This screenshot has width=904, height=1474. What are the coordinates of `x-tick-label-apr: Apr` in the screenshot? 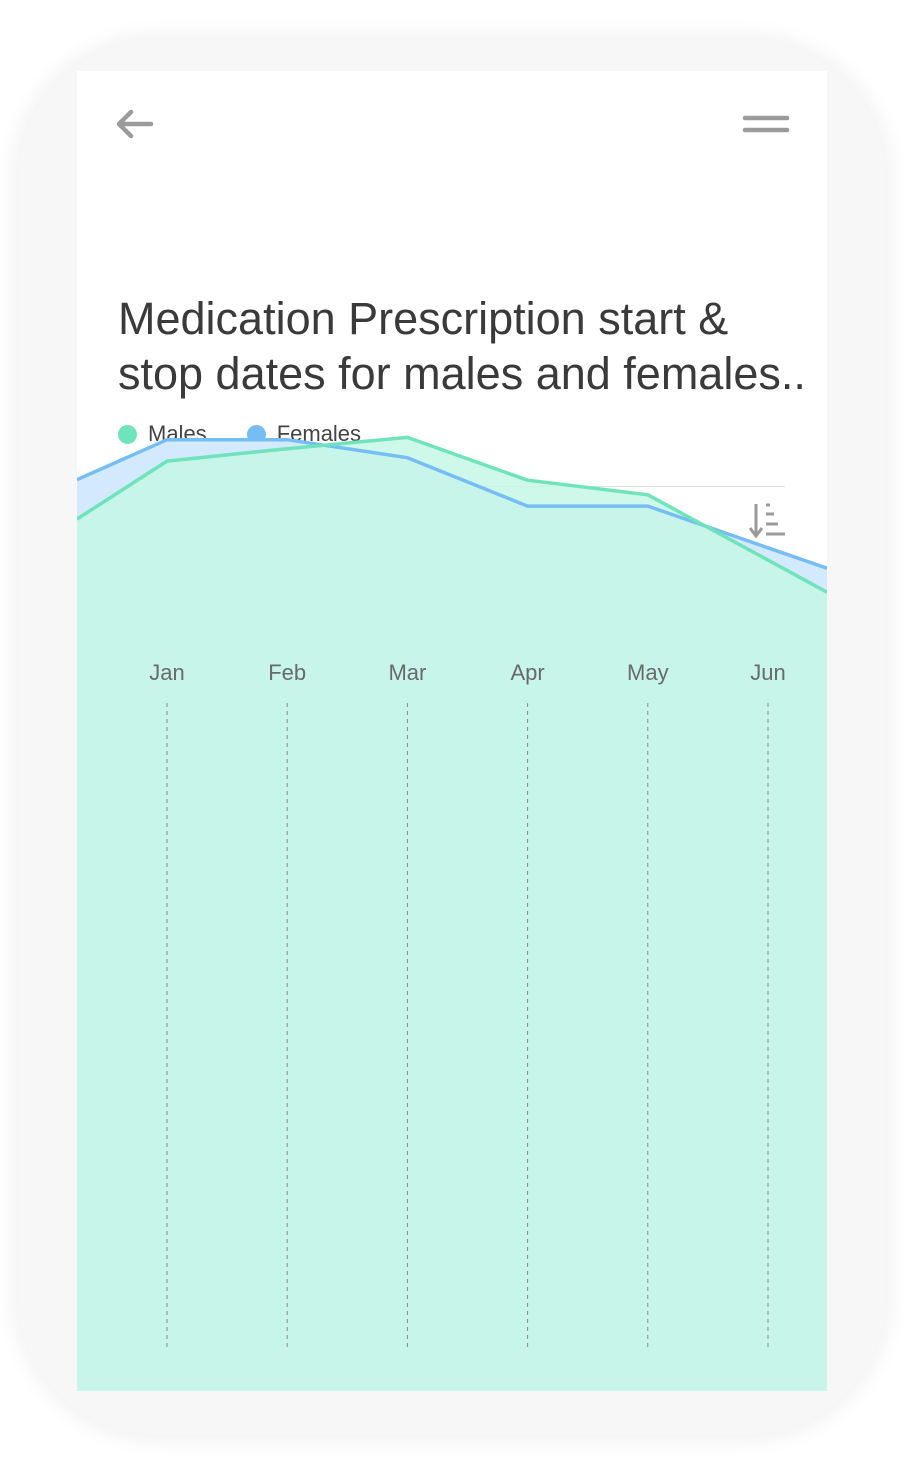 It's located at (527, 672).